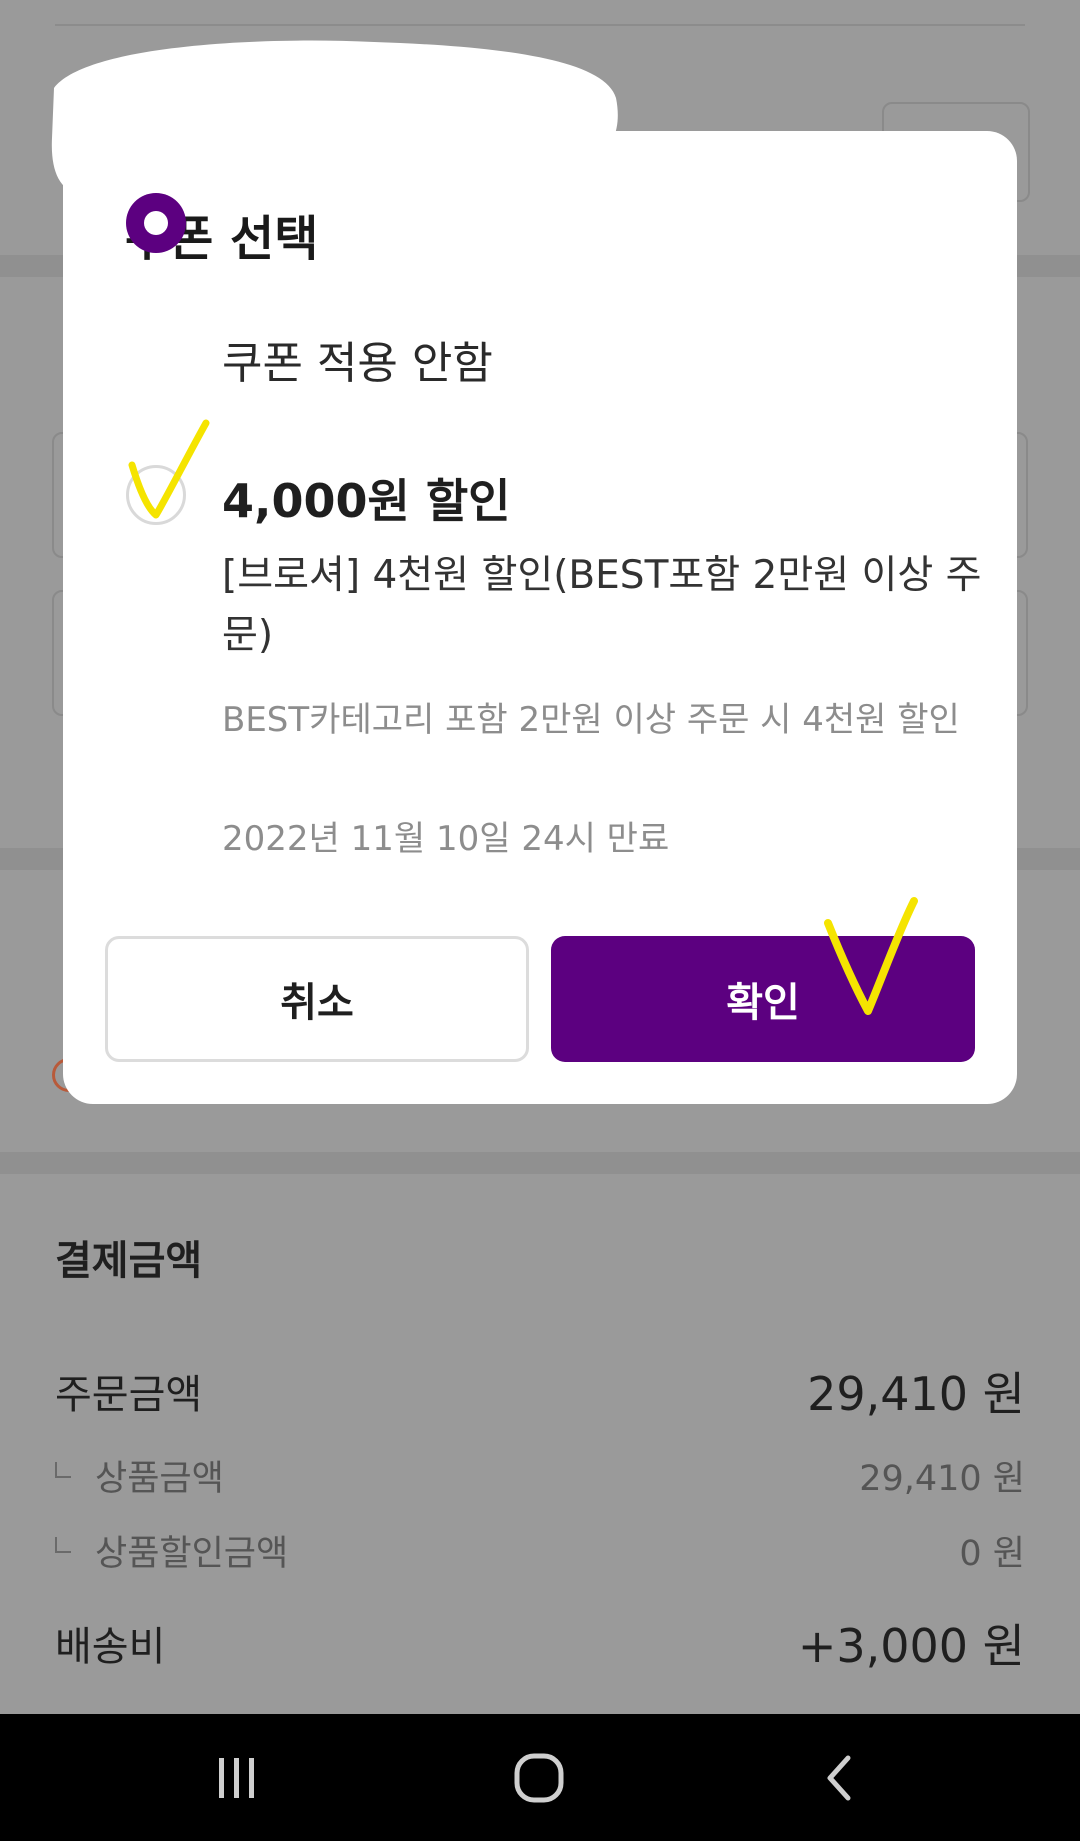 The width and height of the screenshot is (1080, 1841). Describe the element at coordinates (540, 1163) in the screenshot. I see `section-separator` at that location.